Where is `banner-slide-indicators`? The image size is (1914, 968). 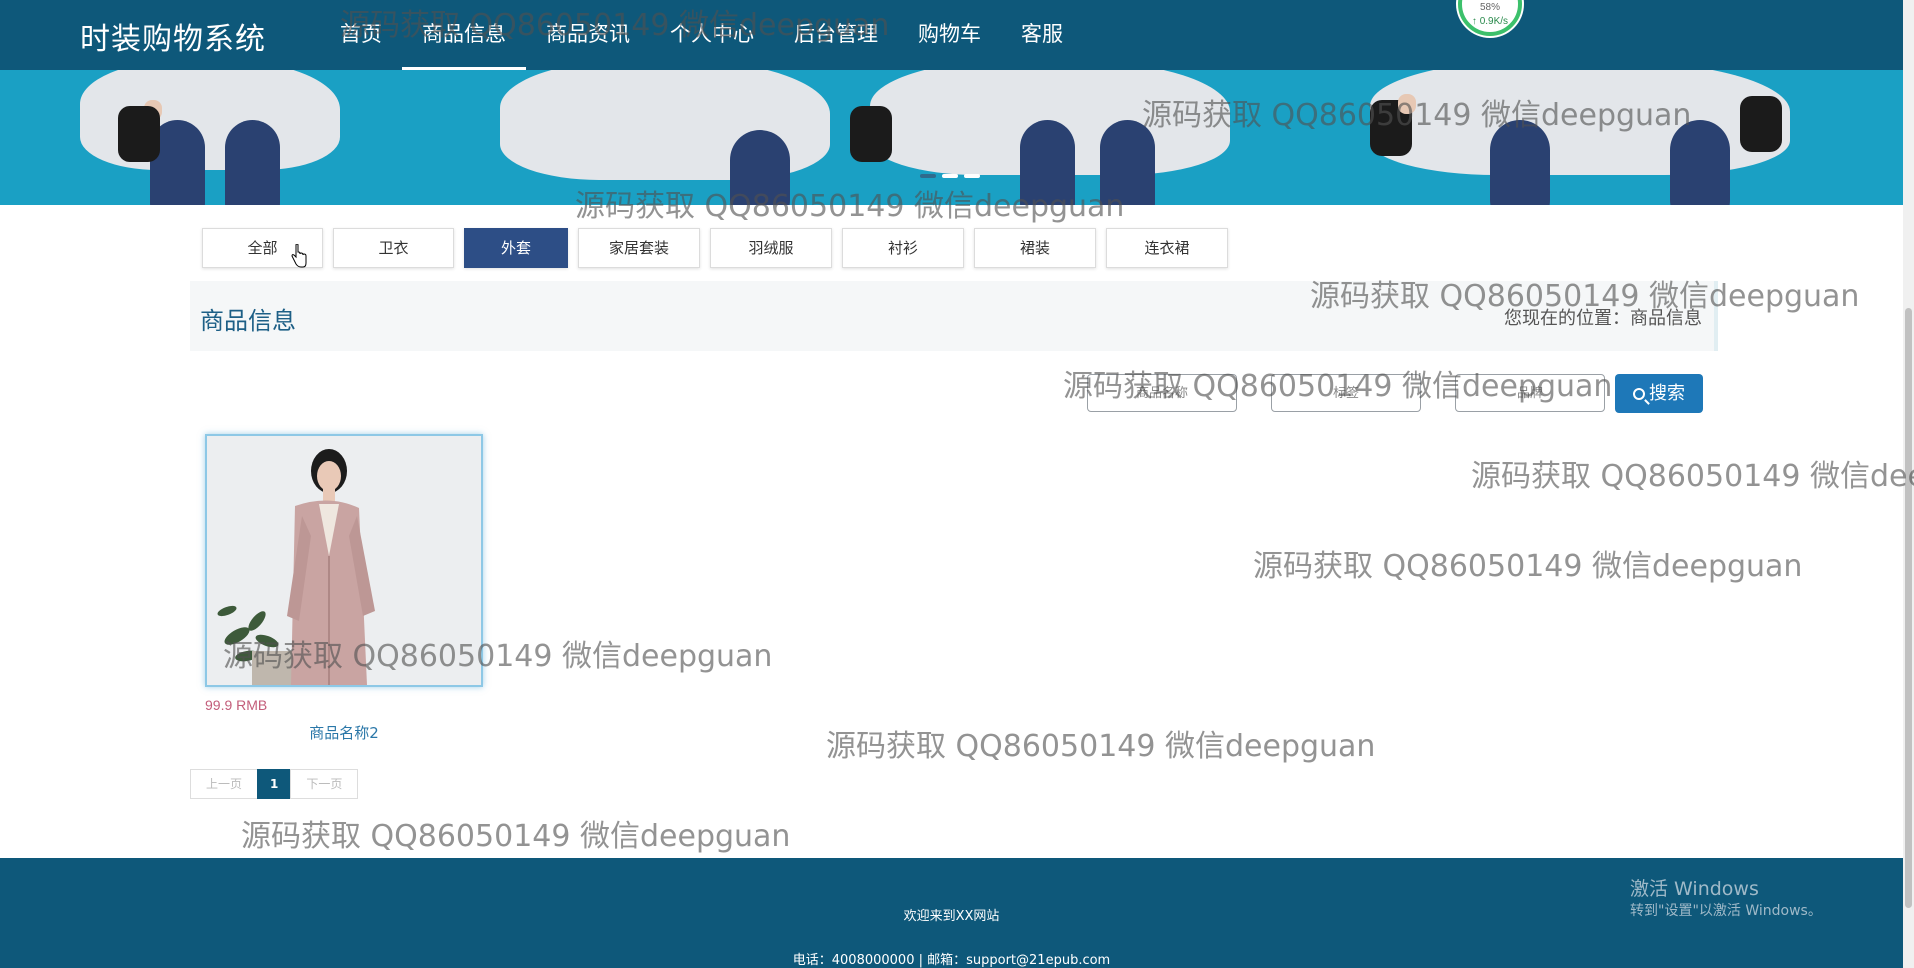
banner-slide-indicators is located at coordinates (950, 176).